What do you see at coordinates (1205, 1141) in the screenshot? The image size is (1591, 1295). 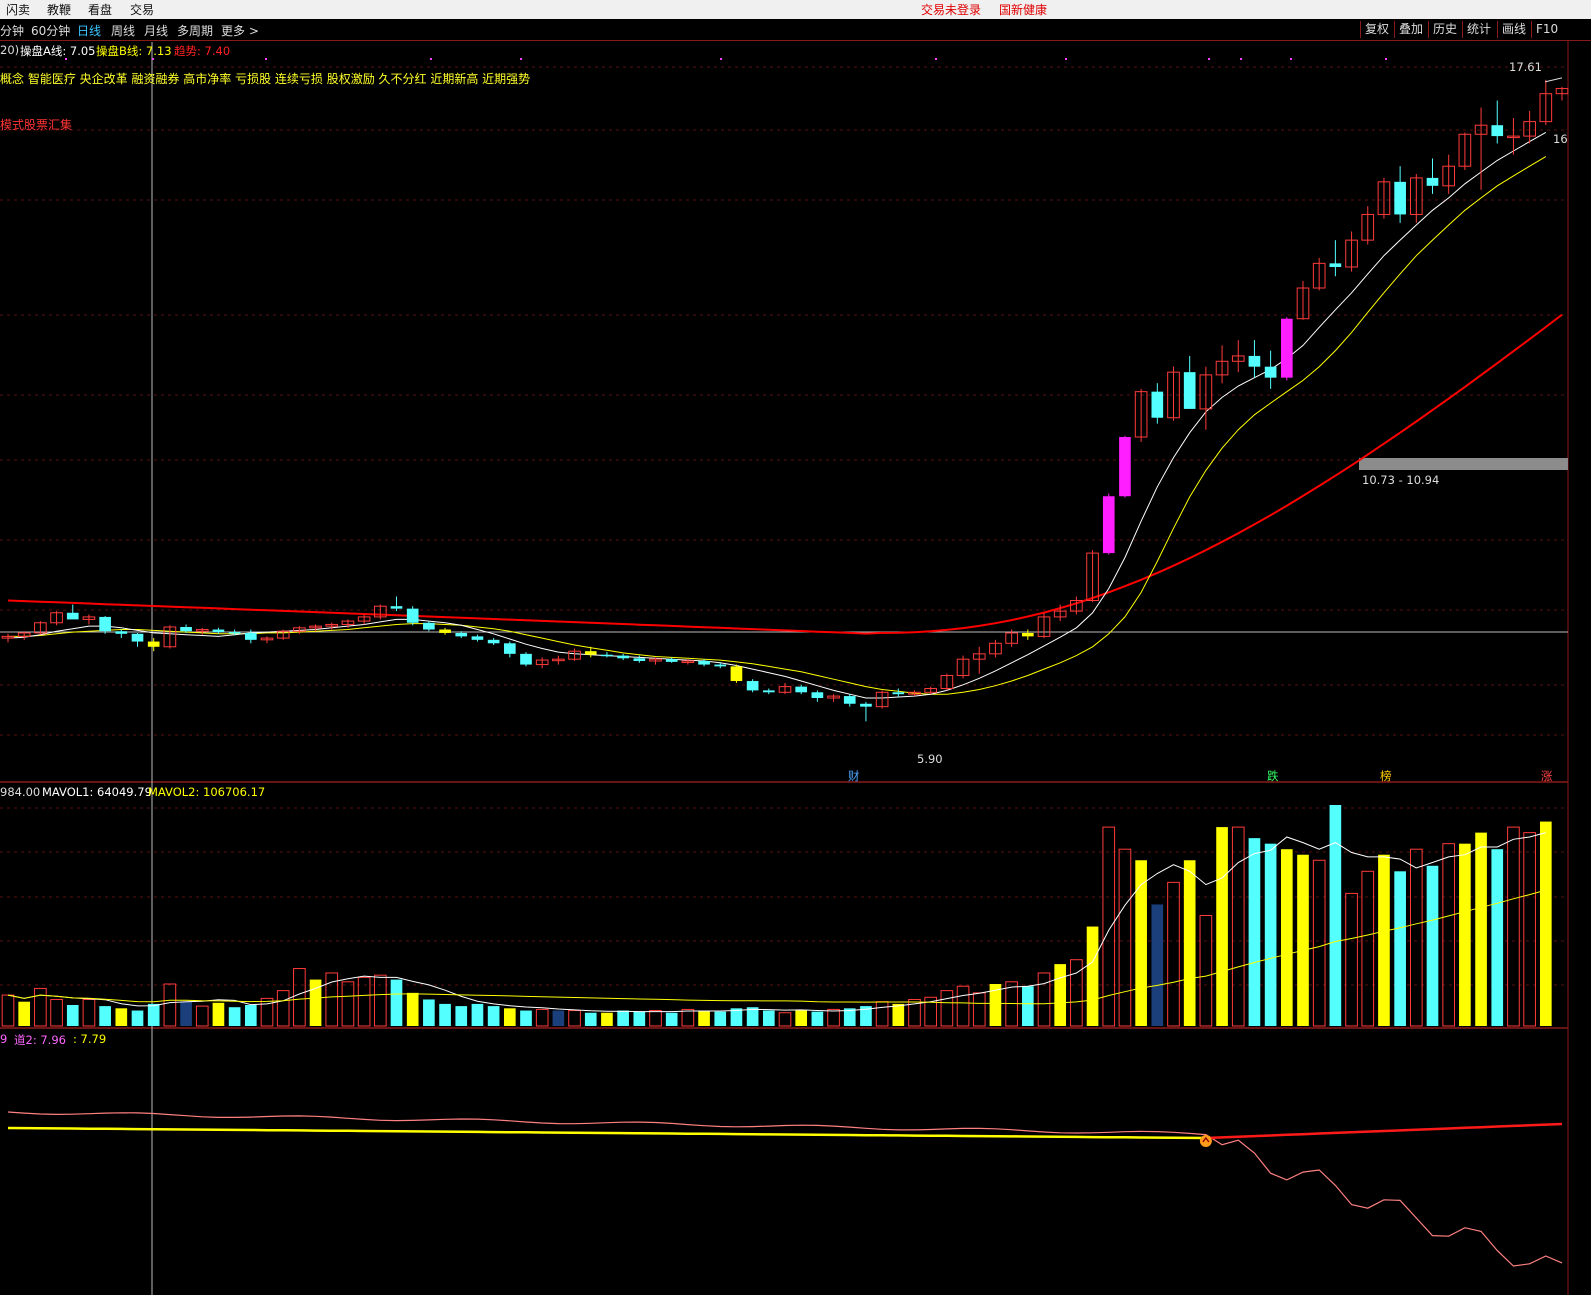 I see `signal-marker` at bounding box center [1205, 1141].